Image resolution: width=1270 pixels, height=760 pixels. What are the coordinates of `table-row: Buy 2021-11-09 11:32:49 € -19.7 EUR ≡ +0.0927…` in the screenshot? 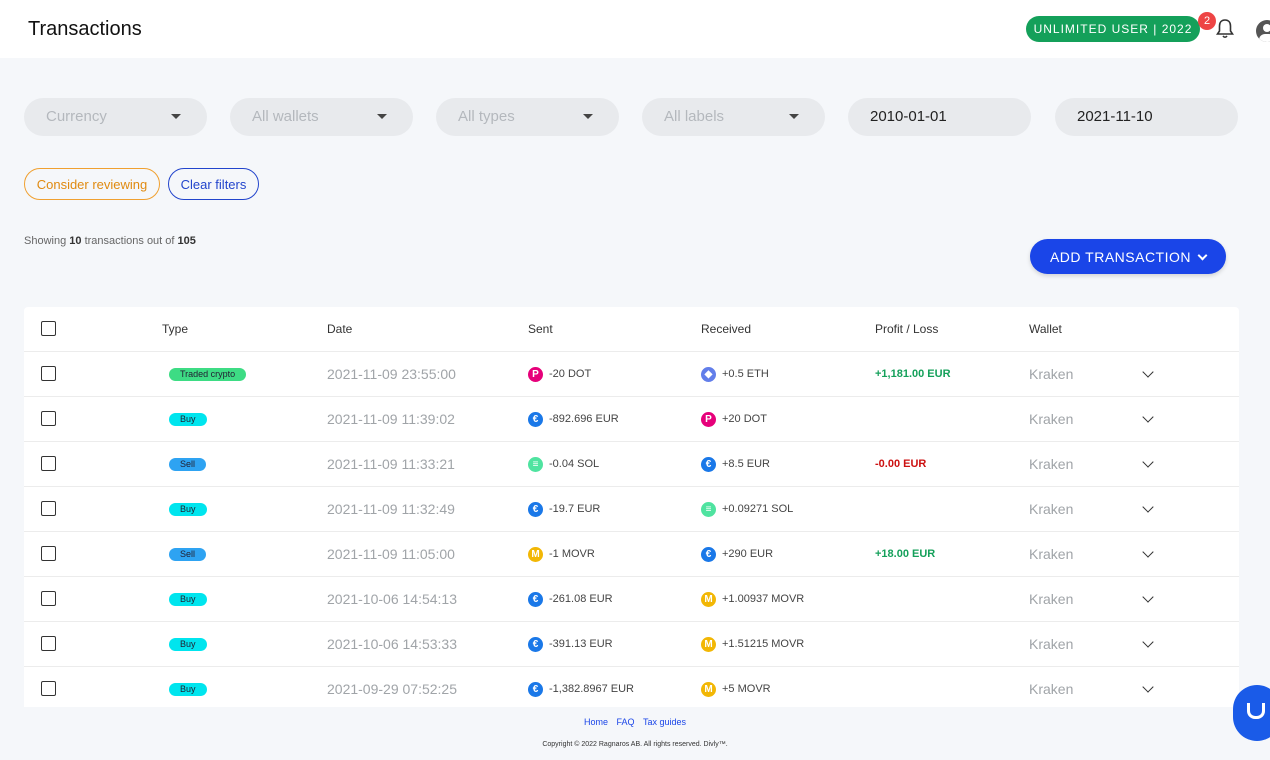 It's located at (631, 509).